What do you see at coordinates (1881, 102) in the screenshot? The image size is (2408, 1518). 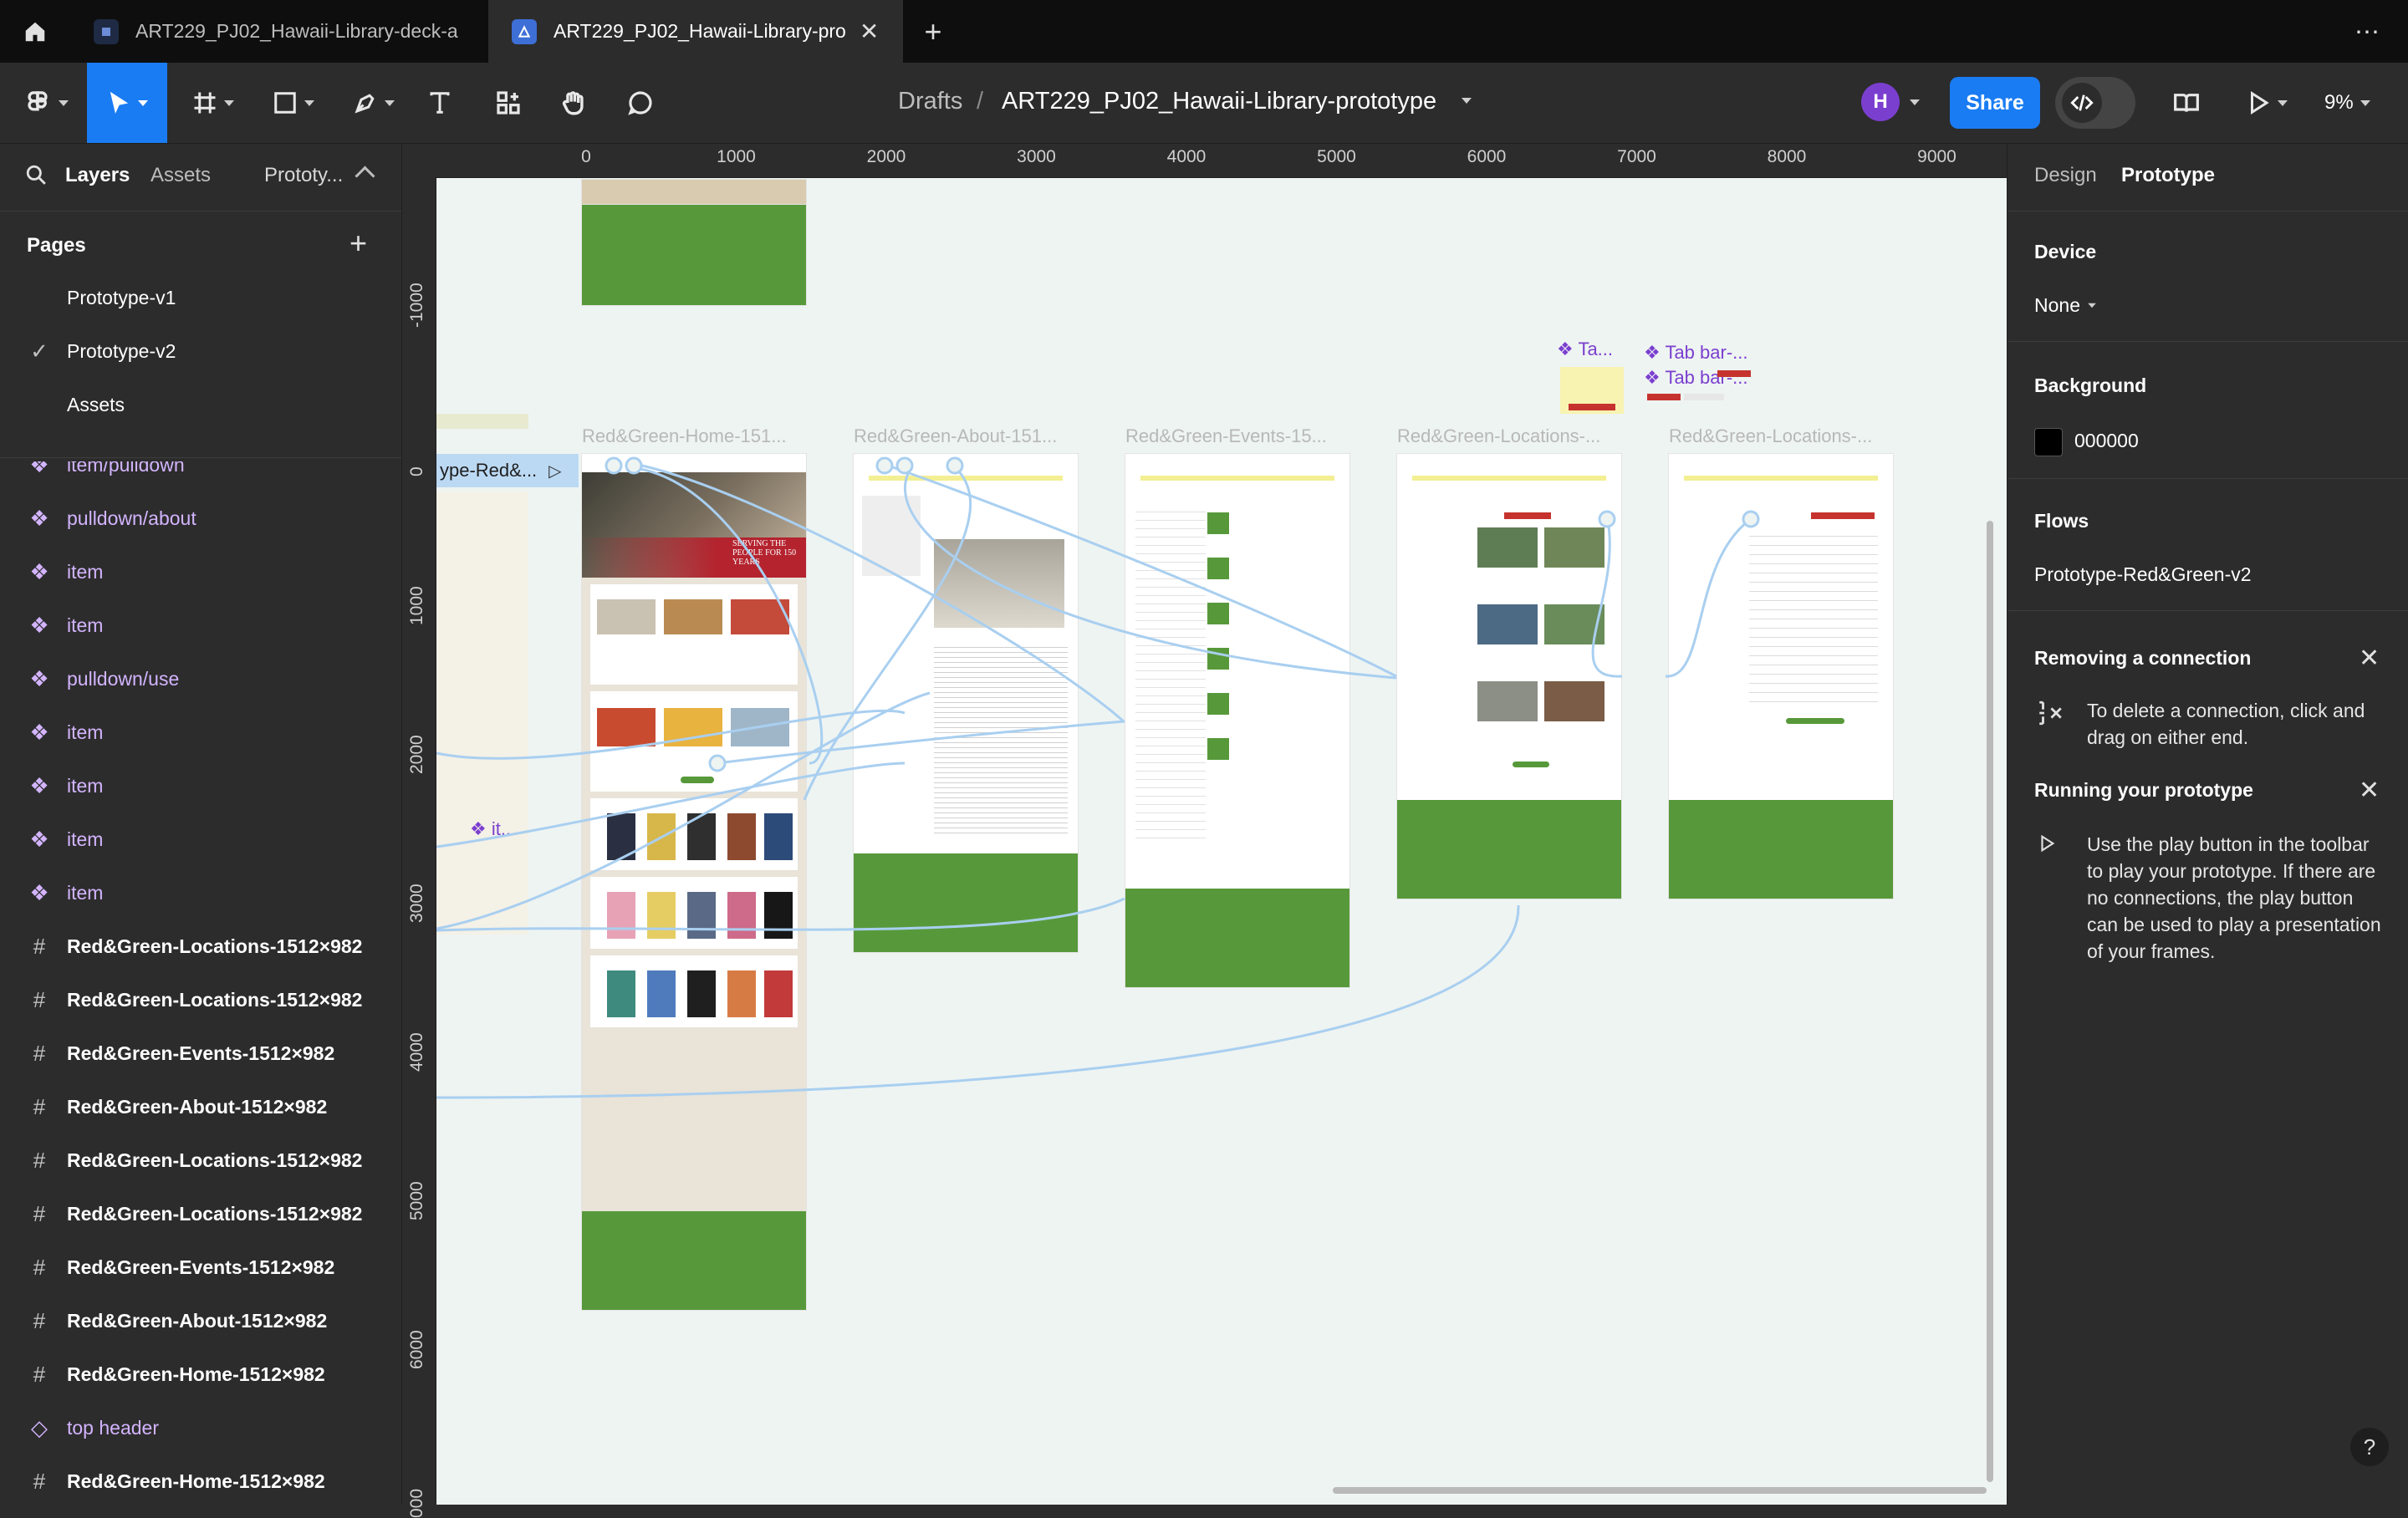 I see `user-avatar: H` at bounding box center [1881, 102].